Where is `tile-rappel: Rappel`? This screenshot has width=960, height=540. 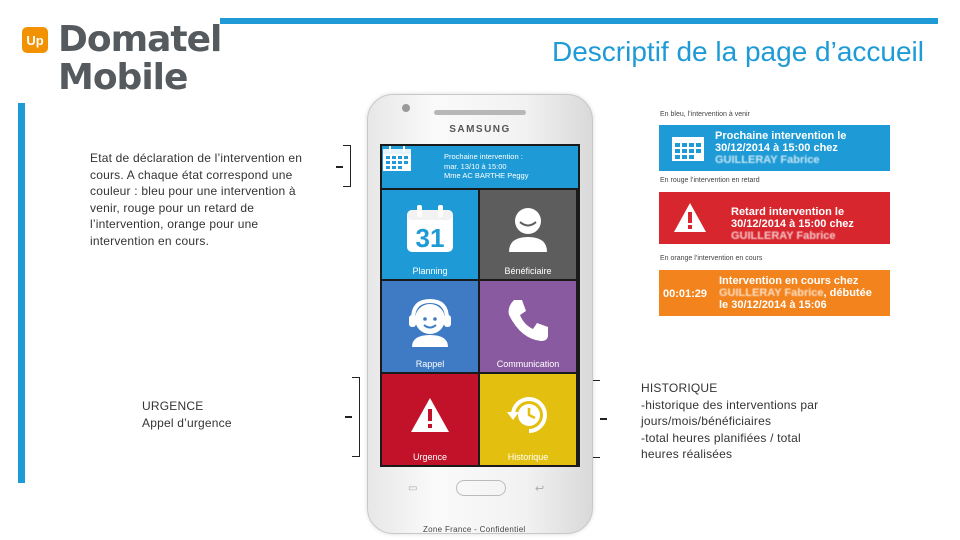
tile-rappel: Rappel is located at coordinates (430, 326).